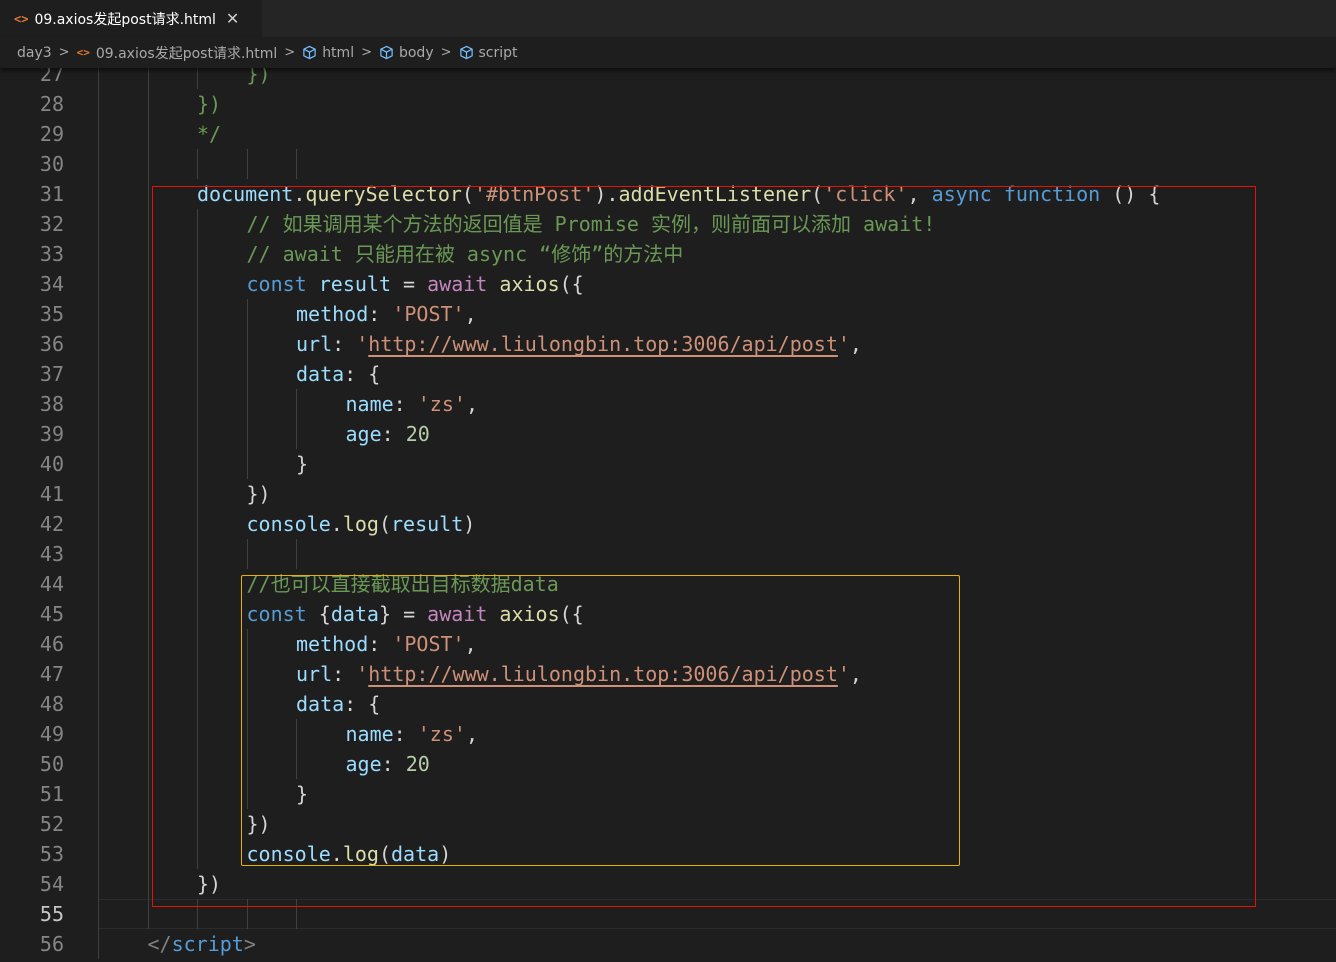  What do you see at coordinates (51, 524) in the screenshot?
I see `line-number: 42` at bounding box center [51, 524].